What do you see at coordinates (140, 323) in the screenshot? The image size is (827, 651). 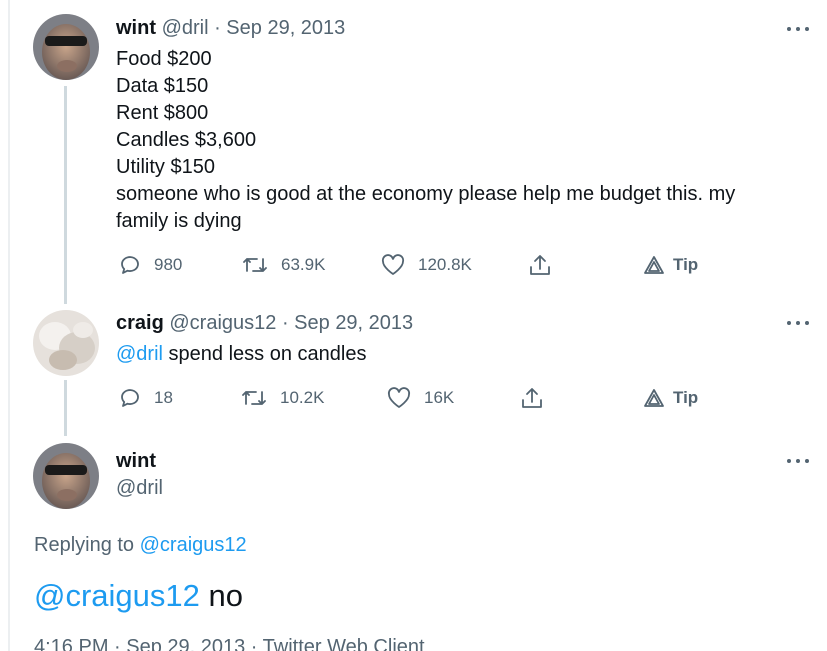 I see `display-name: craig` at bounding box center [140, 323].